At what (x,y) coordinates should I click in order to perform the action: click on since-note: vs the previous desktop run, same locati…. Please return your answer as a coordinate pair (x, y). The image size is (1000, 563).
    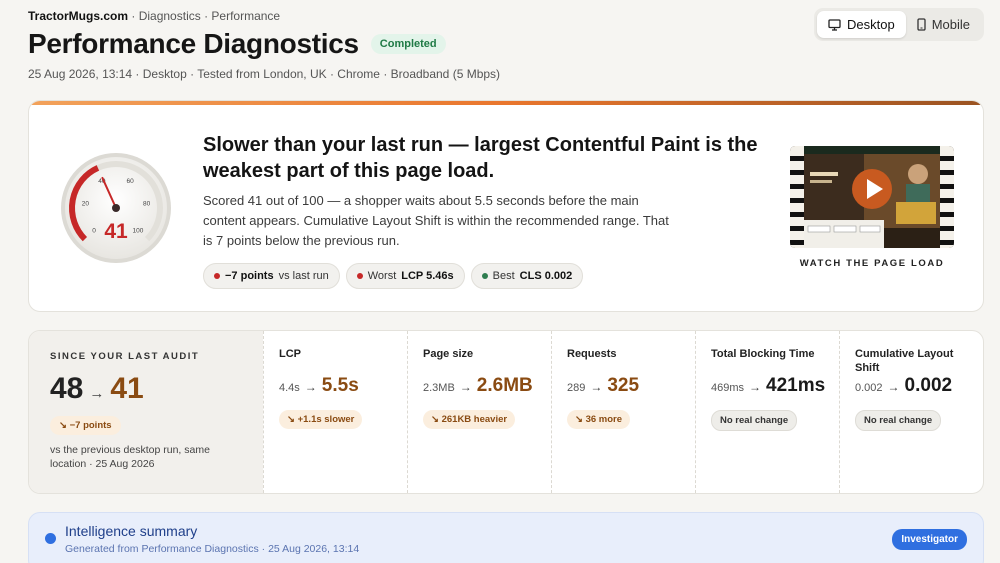
    Looking at the image, I should click on (130, 457).